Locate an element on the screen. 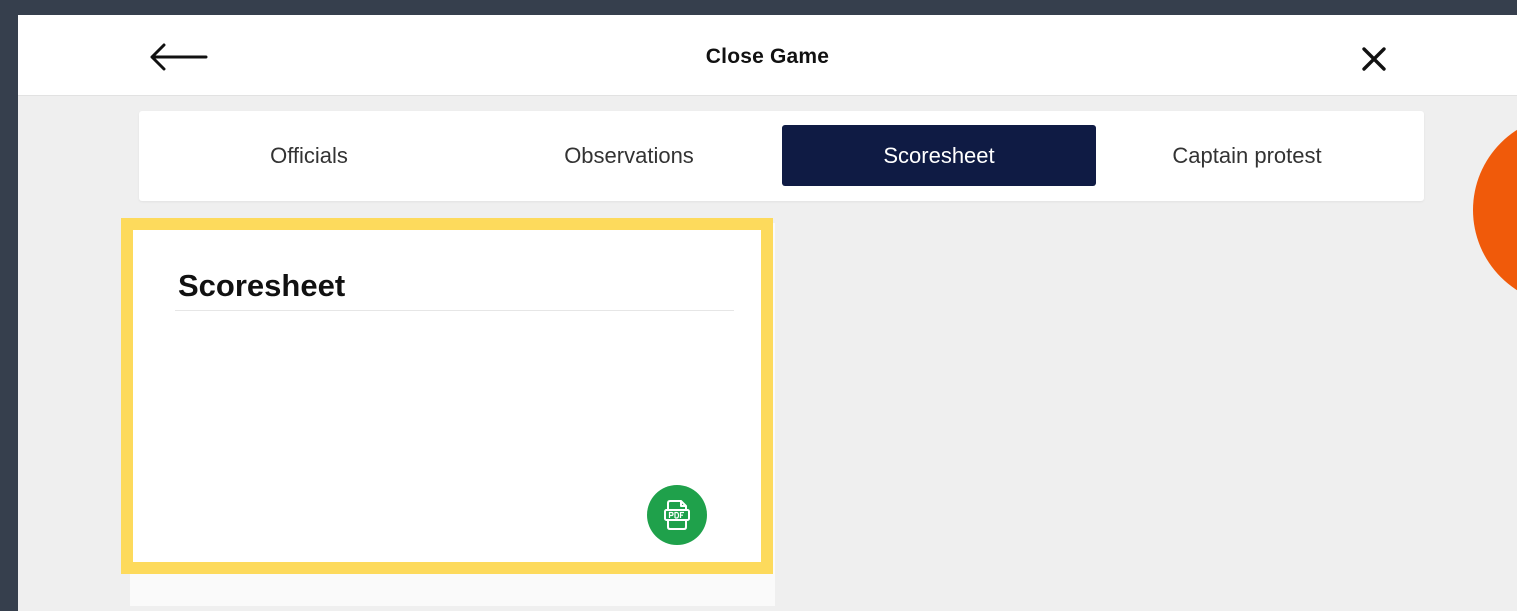 Image resolution: width=1517 pixels, height=611 pixels. close-button is located at coordinates (1374, 59).